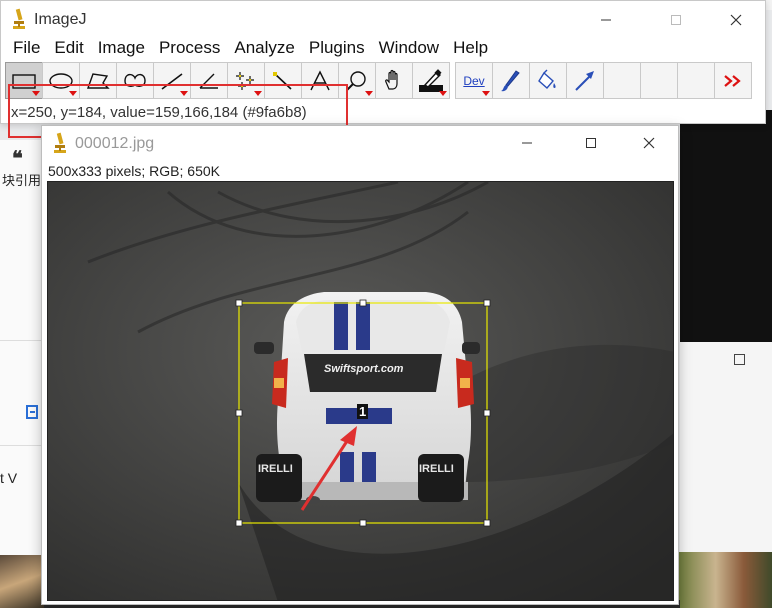  I want to click on roi-label: 1, so click(362, 411).